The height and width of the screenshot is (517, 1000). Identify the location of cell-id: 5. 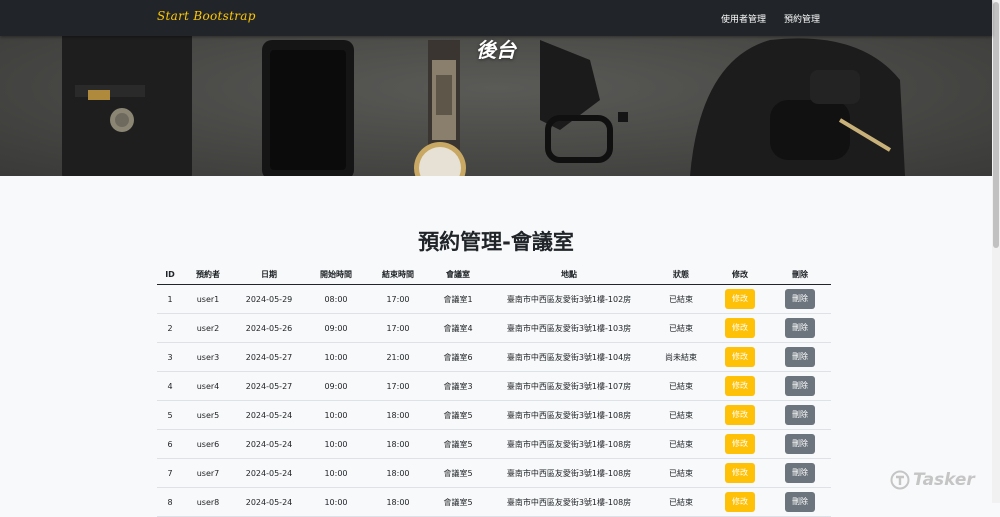
(170, 415).